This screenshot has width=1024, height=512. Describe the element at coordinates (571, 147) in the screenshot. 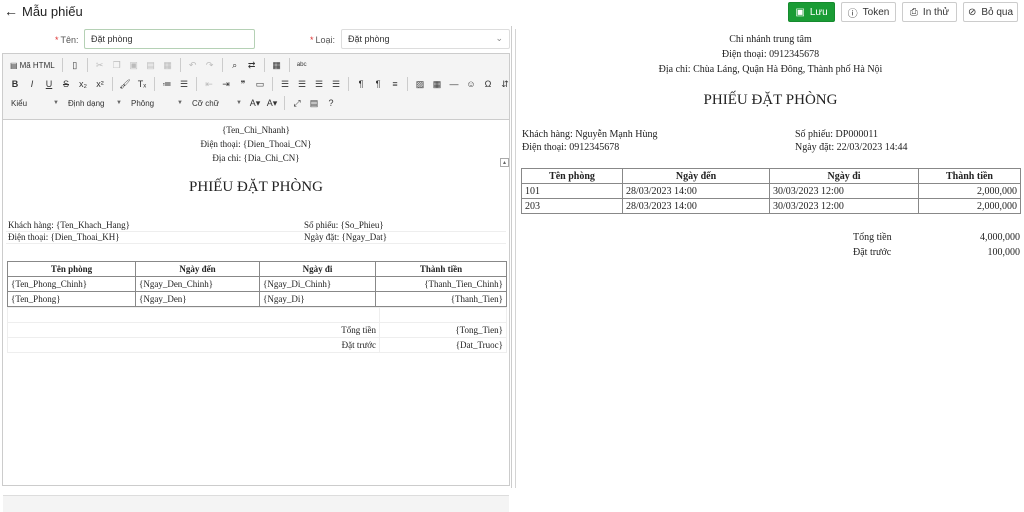

I see `customer-phone: Điện thoại: 0912345678` at that location.